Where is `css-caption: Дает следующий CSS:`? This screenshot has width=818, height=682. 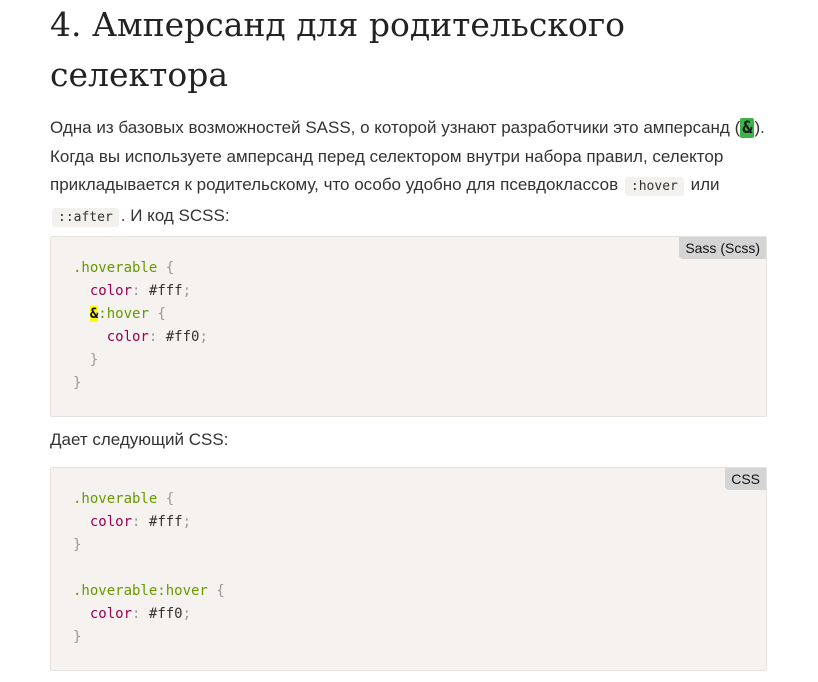 css-caption: Дает следующий CSS: is located at coordinates (139, 439).